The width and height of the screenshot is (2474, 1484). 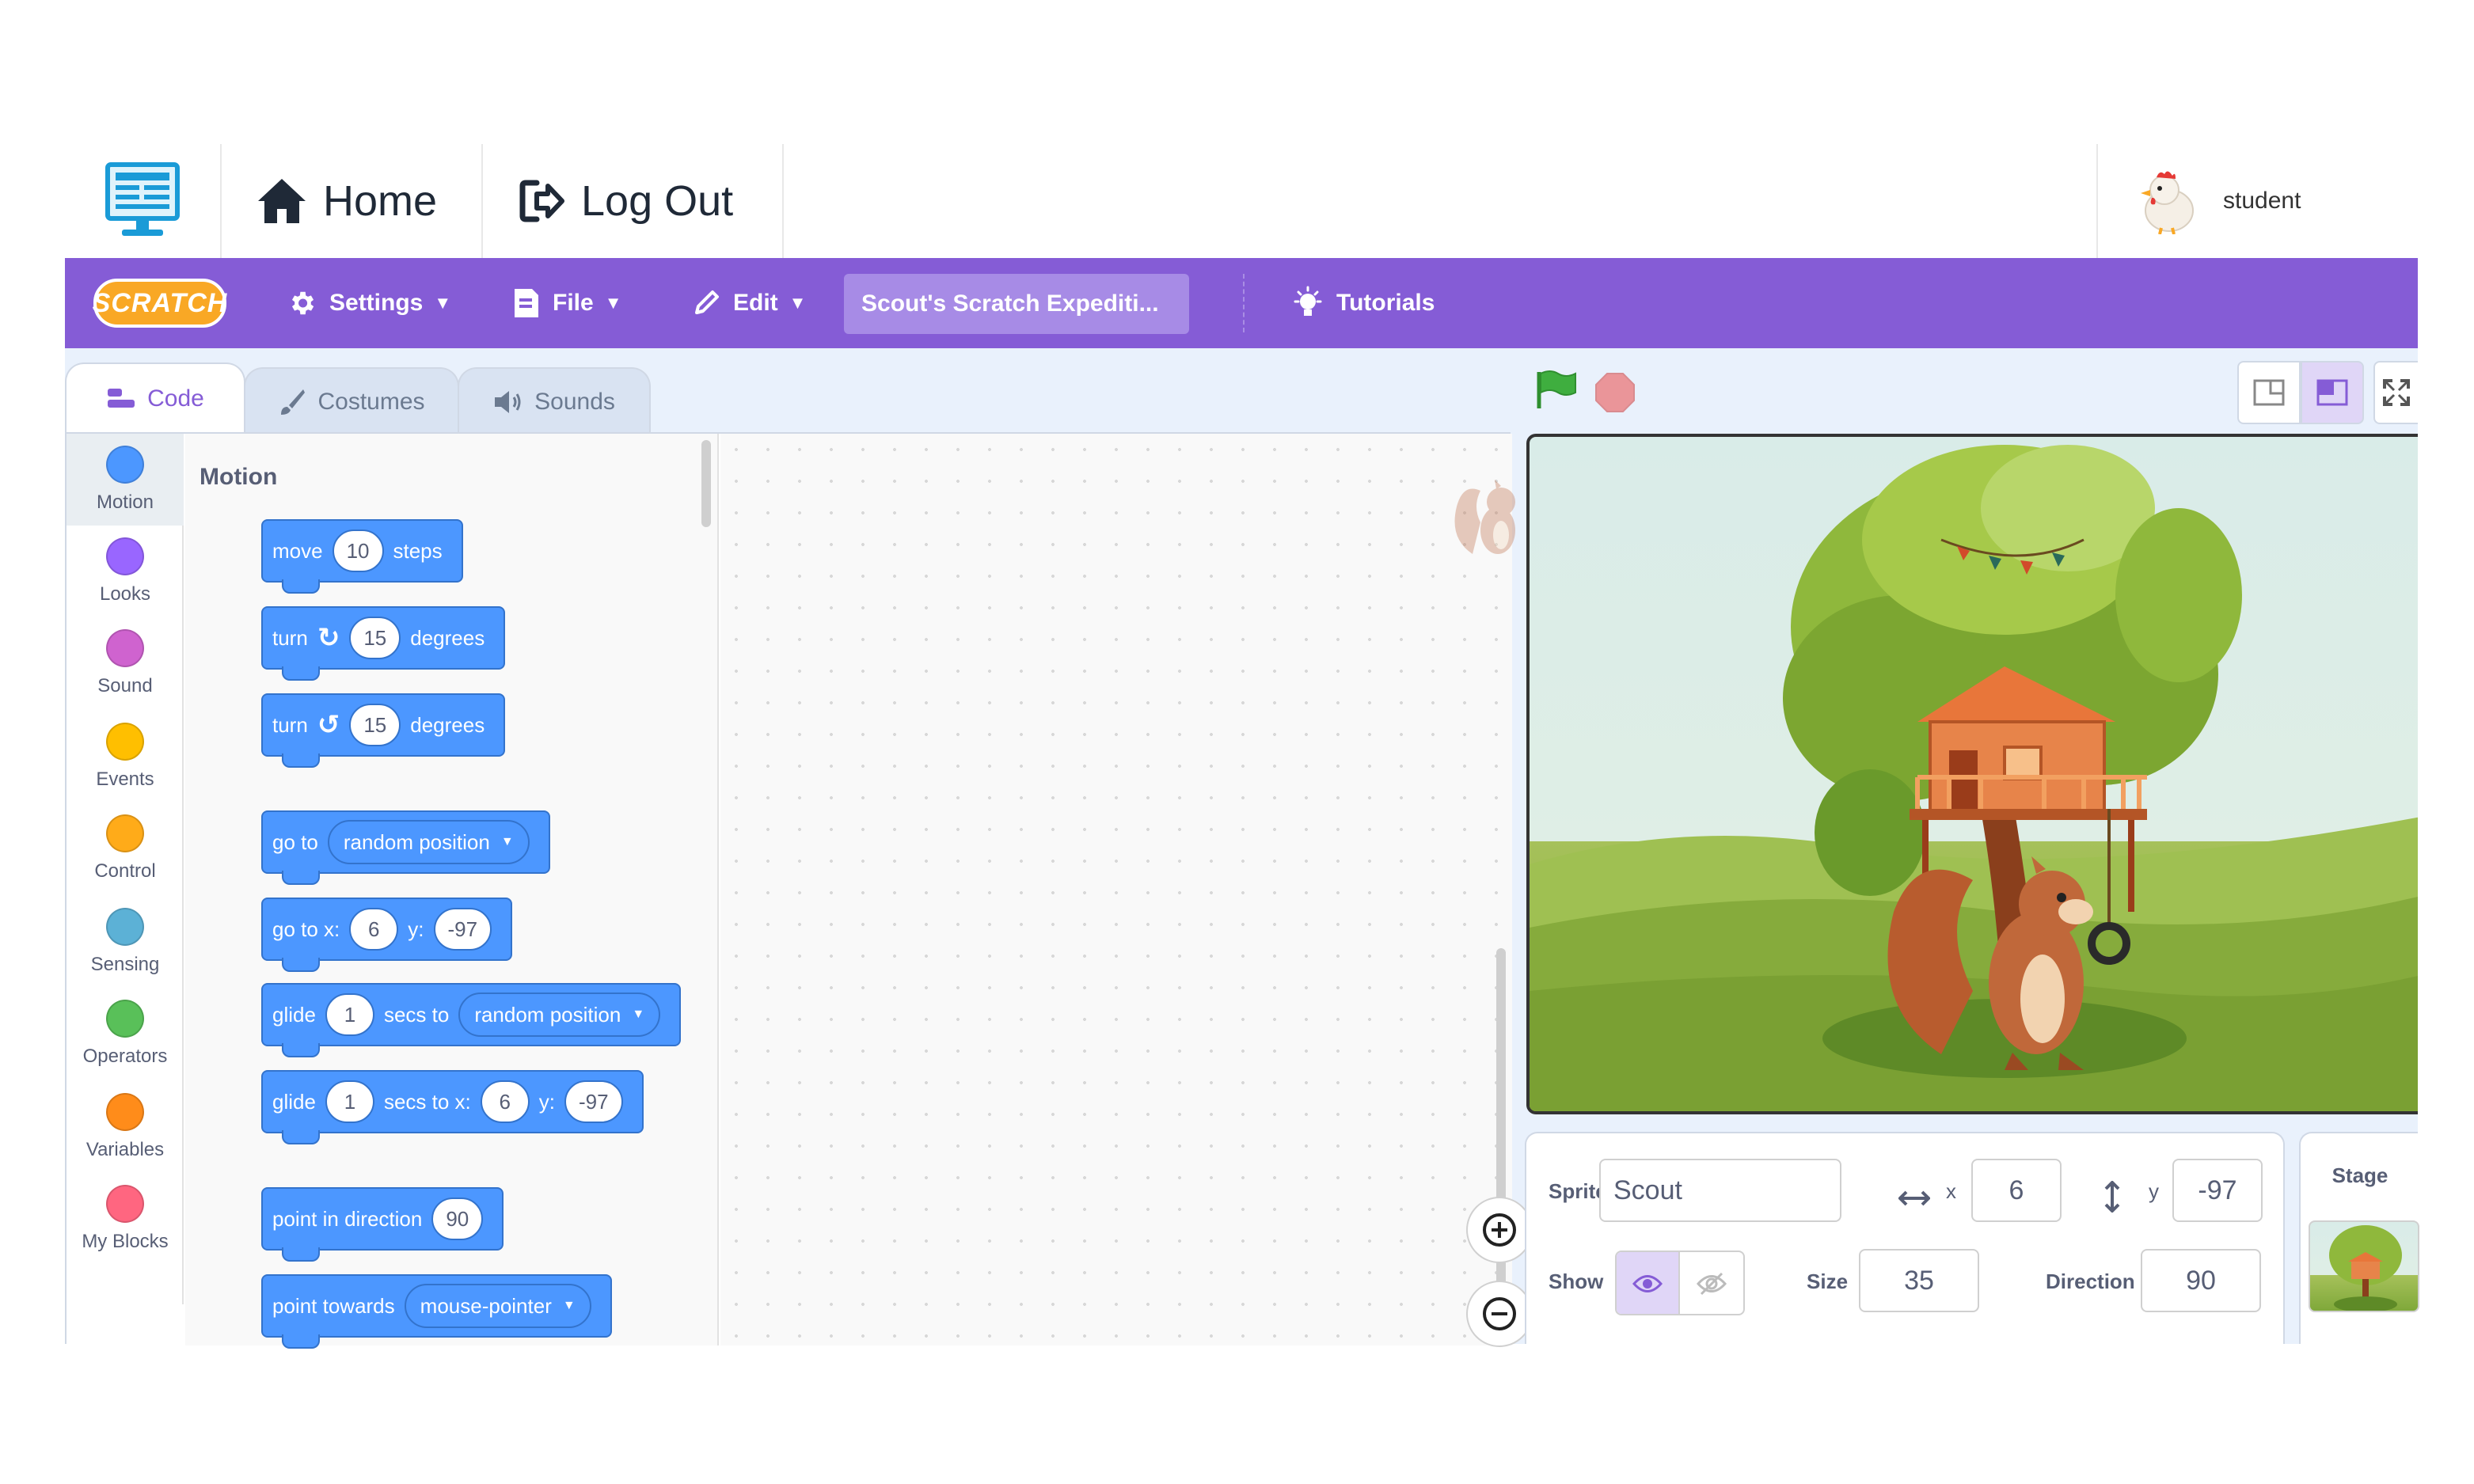 What do you see at coordinates (2364, 1266) in the screenshot?
I see `stage-thumbnail` at bounding box center [2364, 1266].